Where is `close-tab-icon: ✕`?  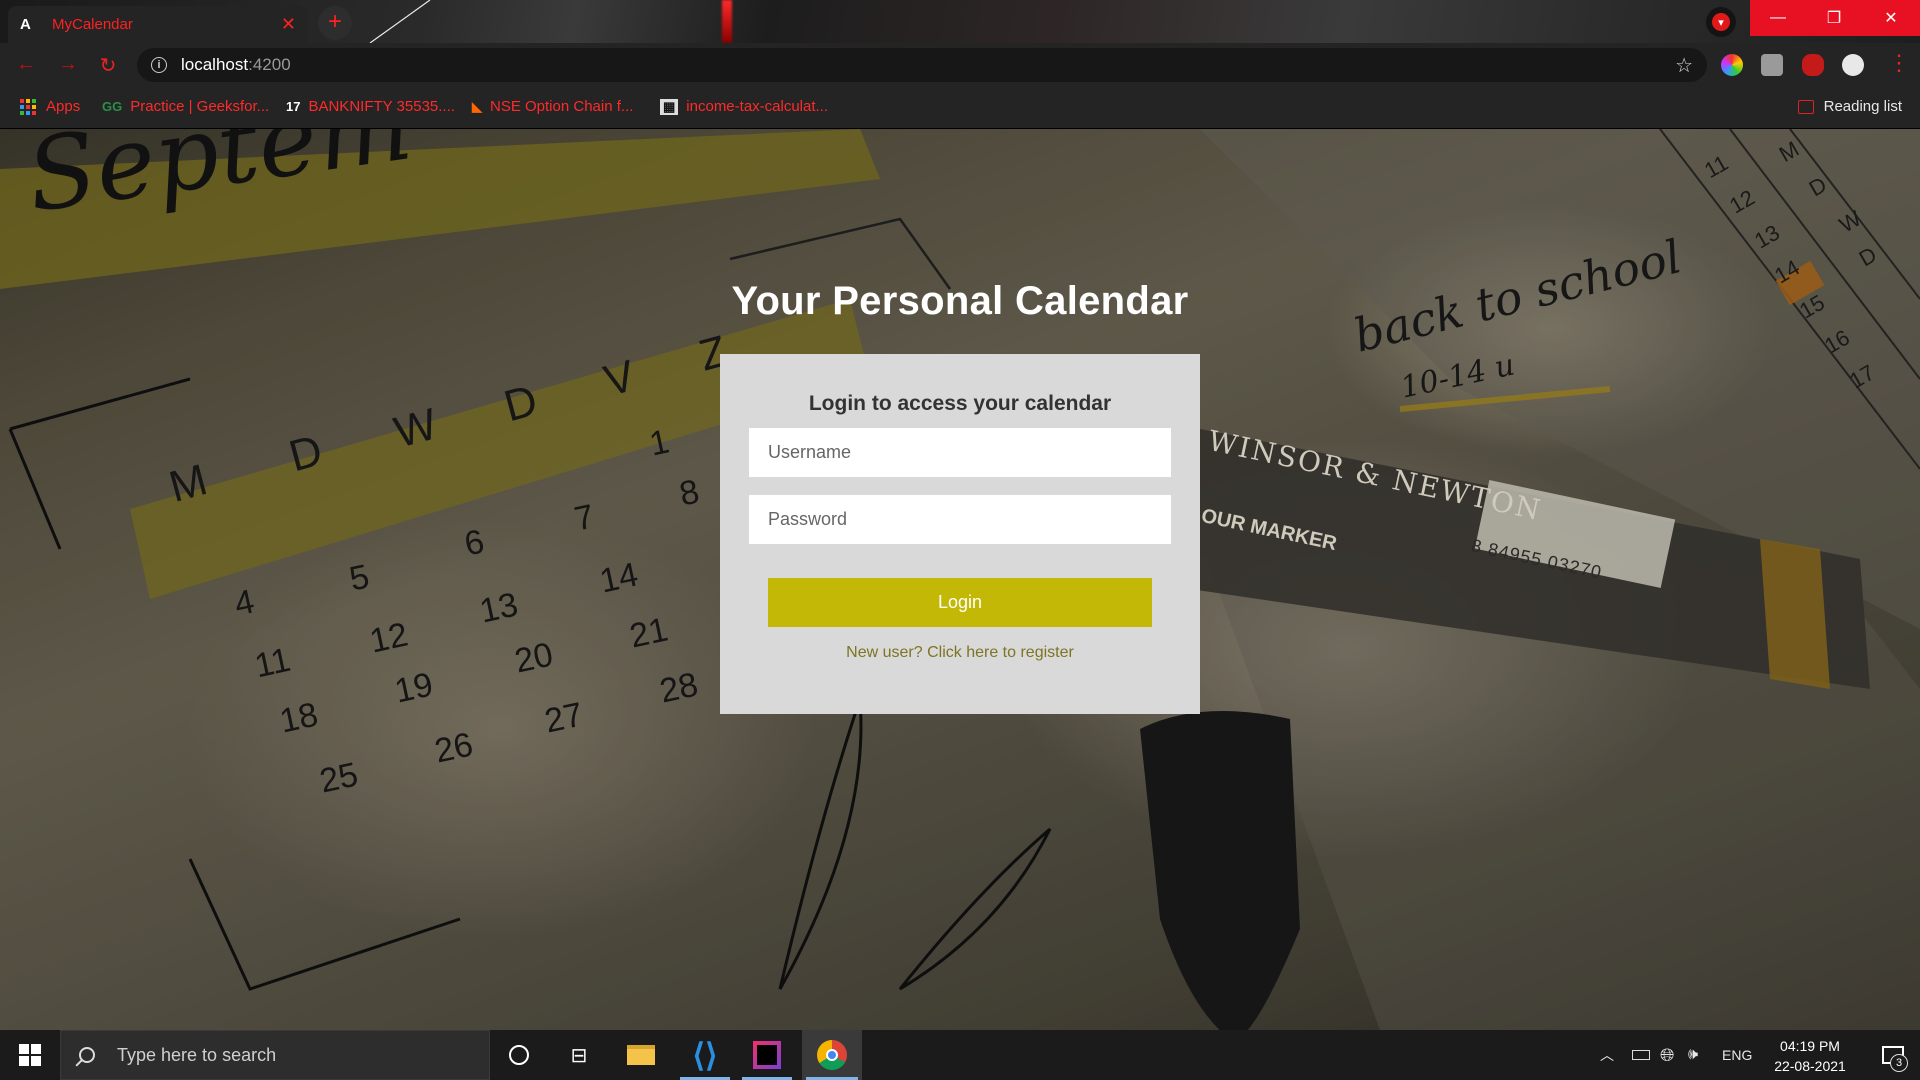 close-tab-icon: ✕ is located at coordinates (288, 24).